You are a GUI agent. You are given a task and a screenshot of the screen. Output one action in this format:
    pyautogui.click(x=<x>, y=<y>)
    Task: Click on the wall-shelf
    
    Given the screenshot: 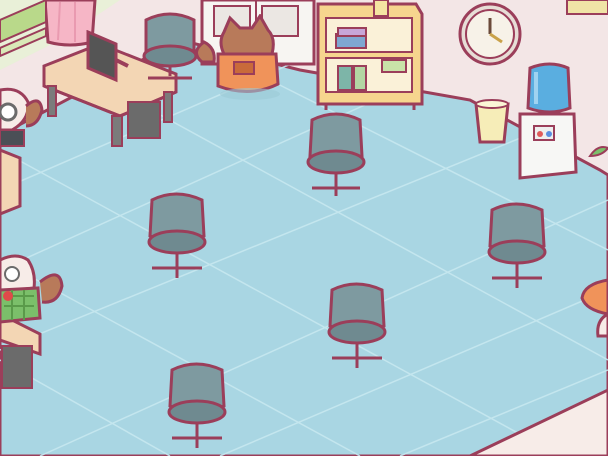 What is the action you would take?
    pyautogui.click(x=587, y=7)
    